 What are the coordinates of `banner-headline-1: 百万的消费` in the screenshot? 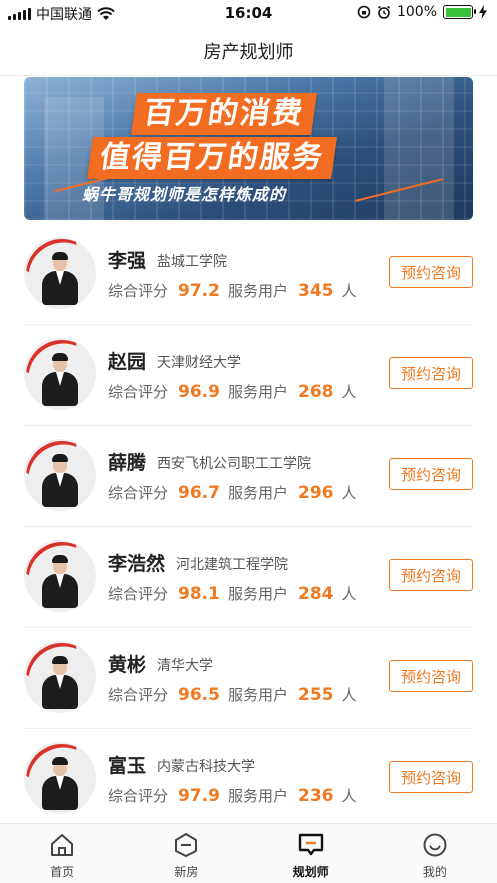 It's located at (224, 114).